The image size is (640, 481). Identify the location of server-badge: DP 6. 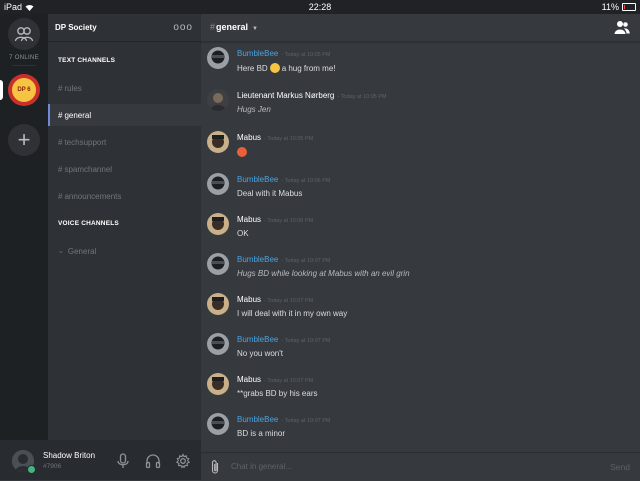
(24, 90).